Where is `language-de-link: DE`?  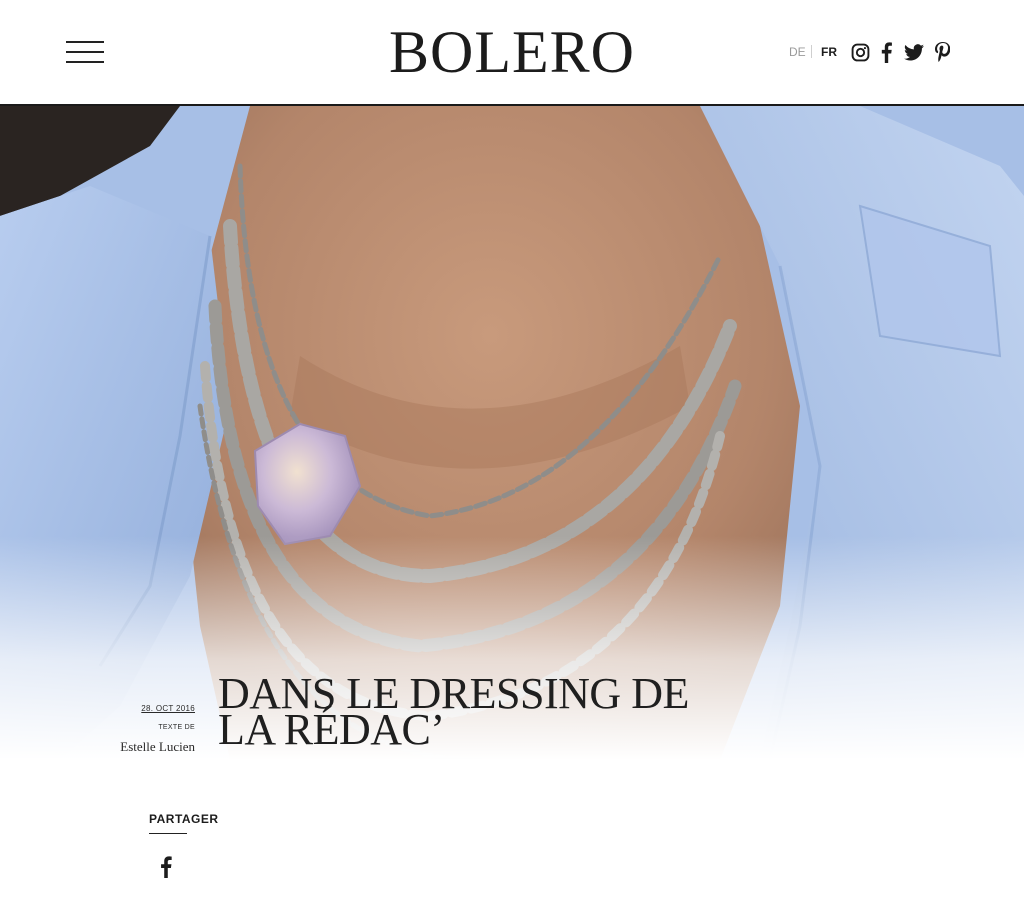
language-de-link: DE is located at coordinates (797, 52).